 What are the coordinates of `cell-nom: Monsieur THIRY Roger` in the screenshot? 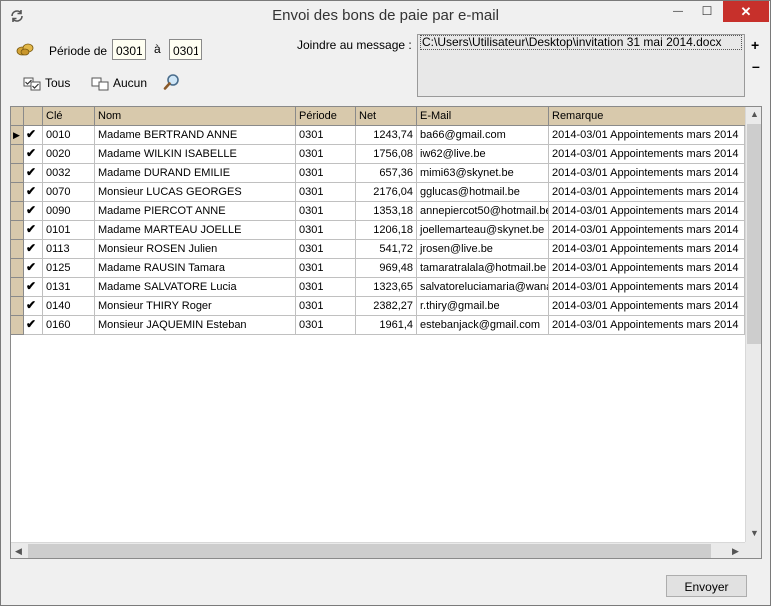 It's located at (195, 306).